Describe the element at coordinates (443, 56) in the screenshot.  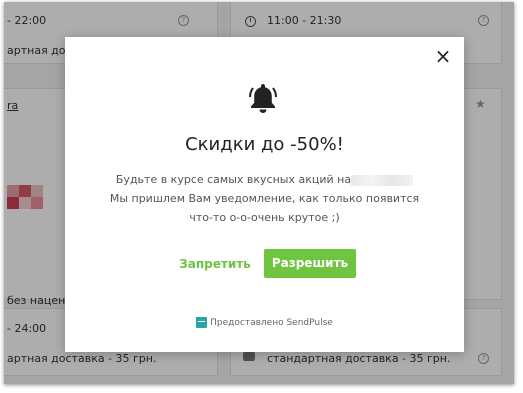
I see `close-icon: ×` at that location.